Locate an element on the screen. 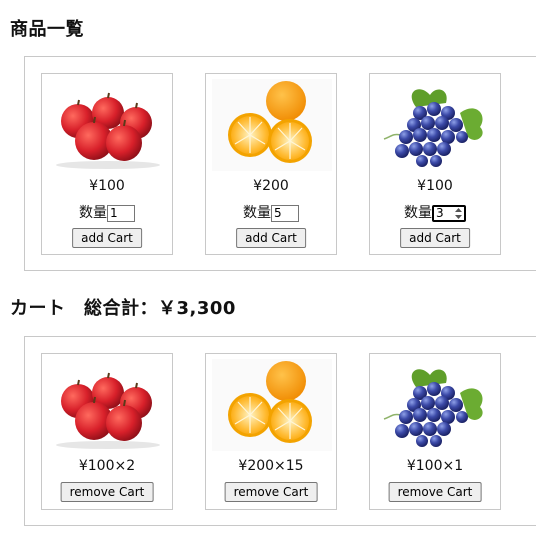  cart-line-total: ¥200×15 is located at coordinates (271, 466).